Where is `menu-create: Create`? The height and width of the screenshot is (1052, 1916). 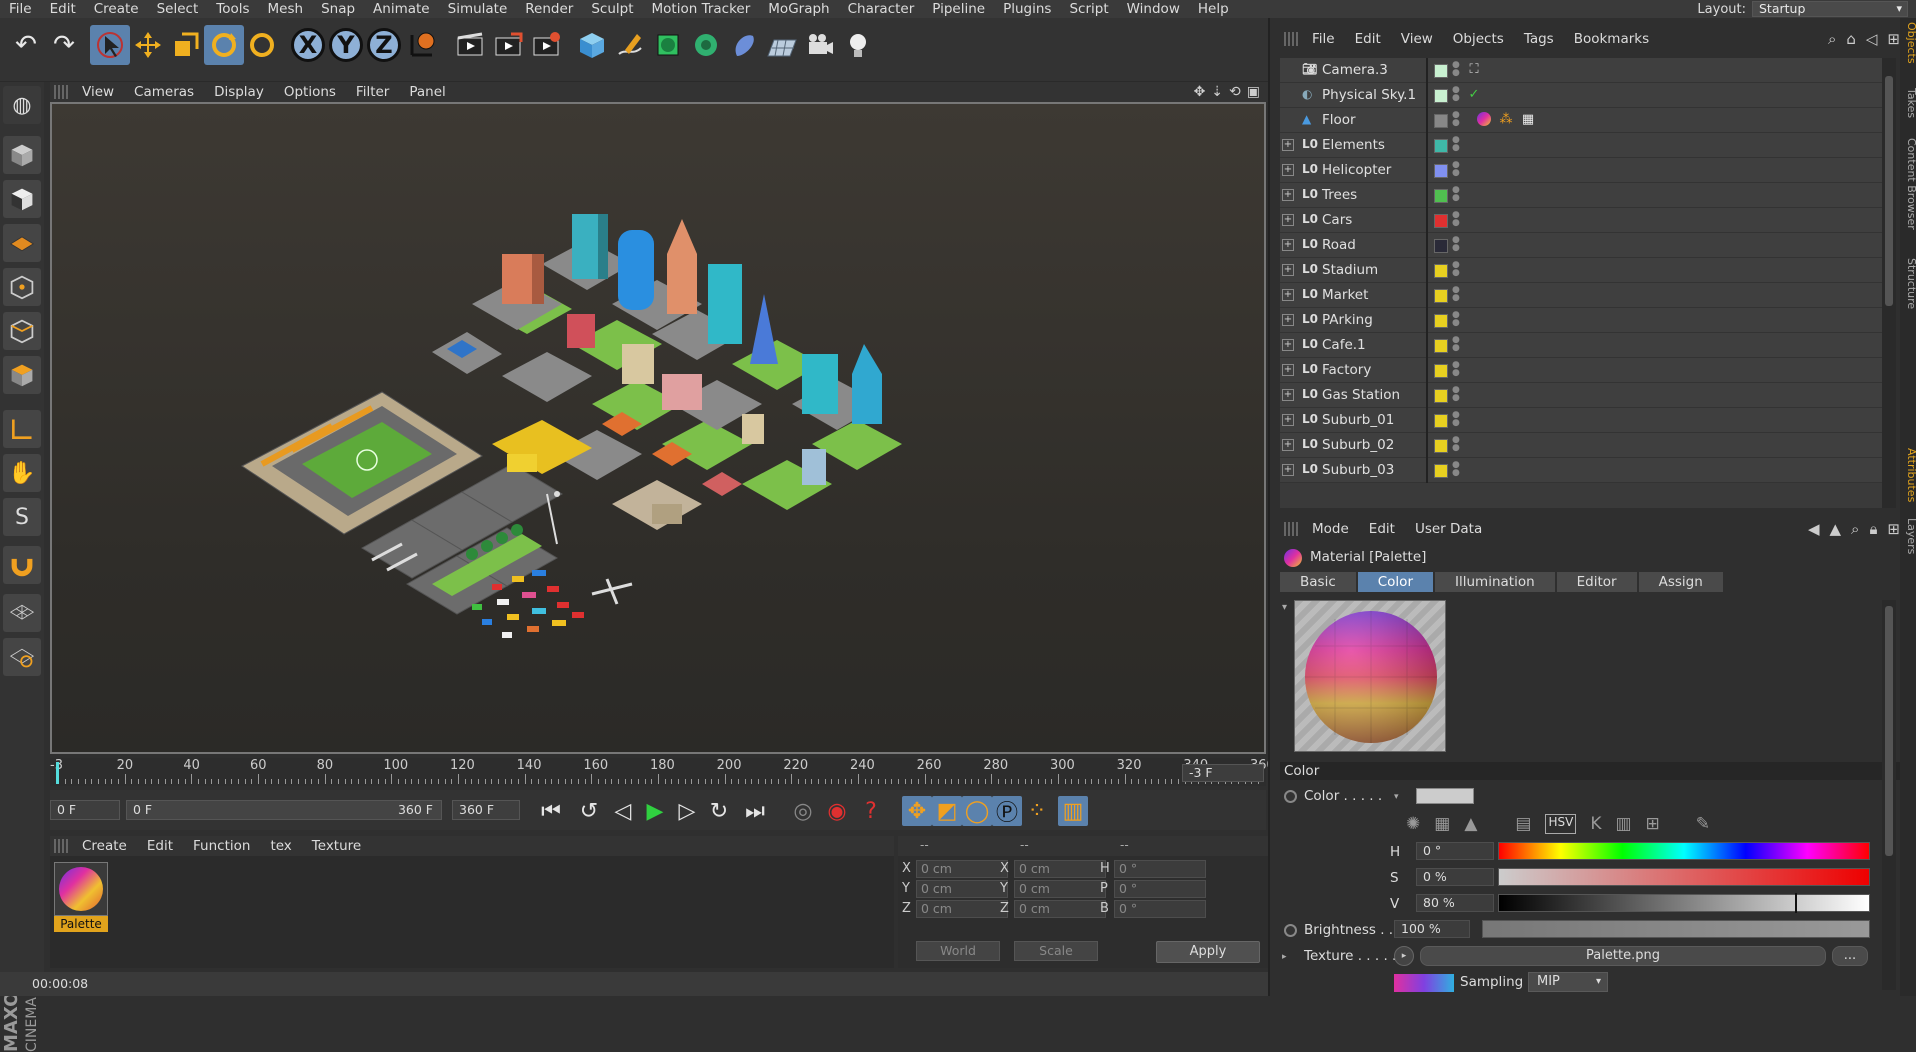 menu-create: Create is located at coordinates (116, 9).